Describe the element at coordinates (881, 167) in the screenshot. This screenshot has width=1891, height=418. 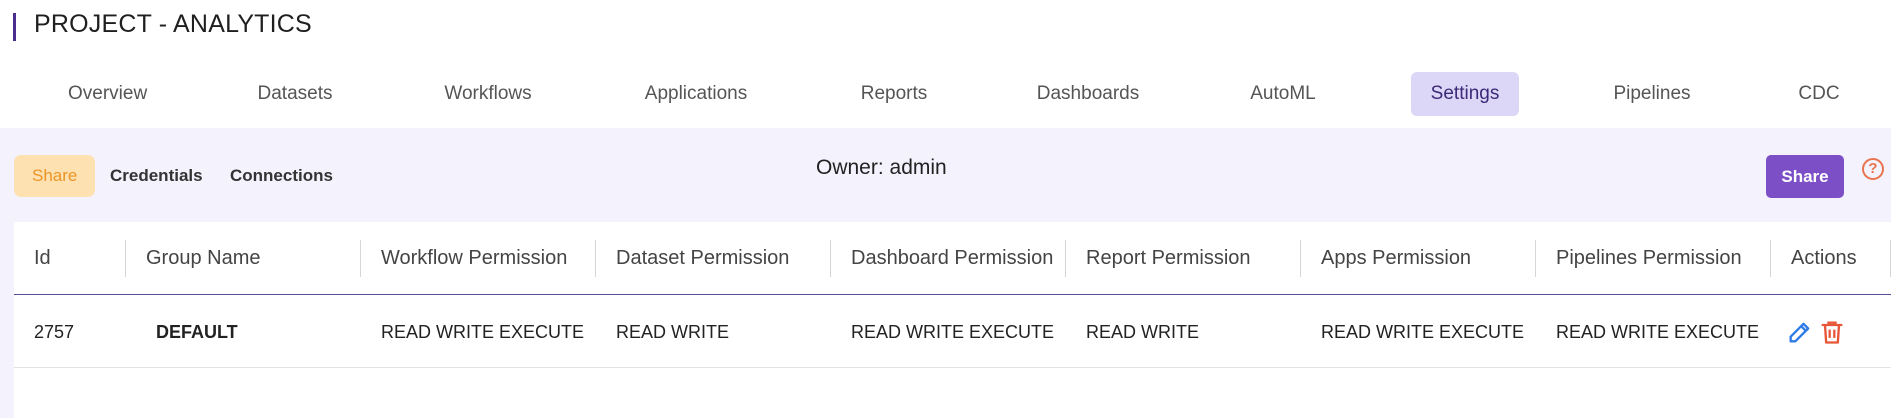
I see `owner-label: Owner: admin` at that location.